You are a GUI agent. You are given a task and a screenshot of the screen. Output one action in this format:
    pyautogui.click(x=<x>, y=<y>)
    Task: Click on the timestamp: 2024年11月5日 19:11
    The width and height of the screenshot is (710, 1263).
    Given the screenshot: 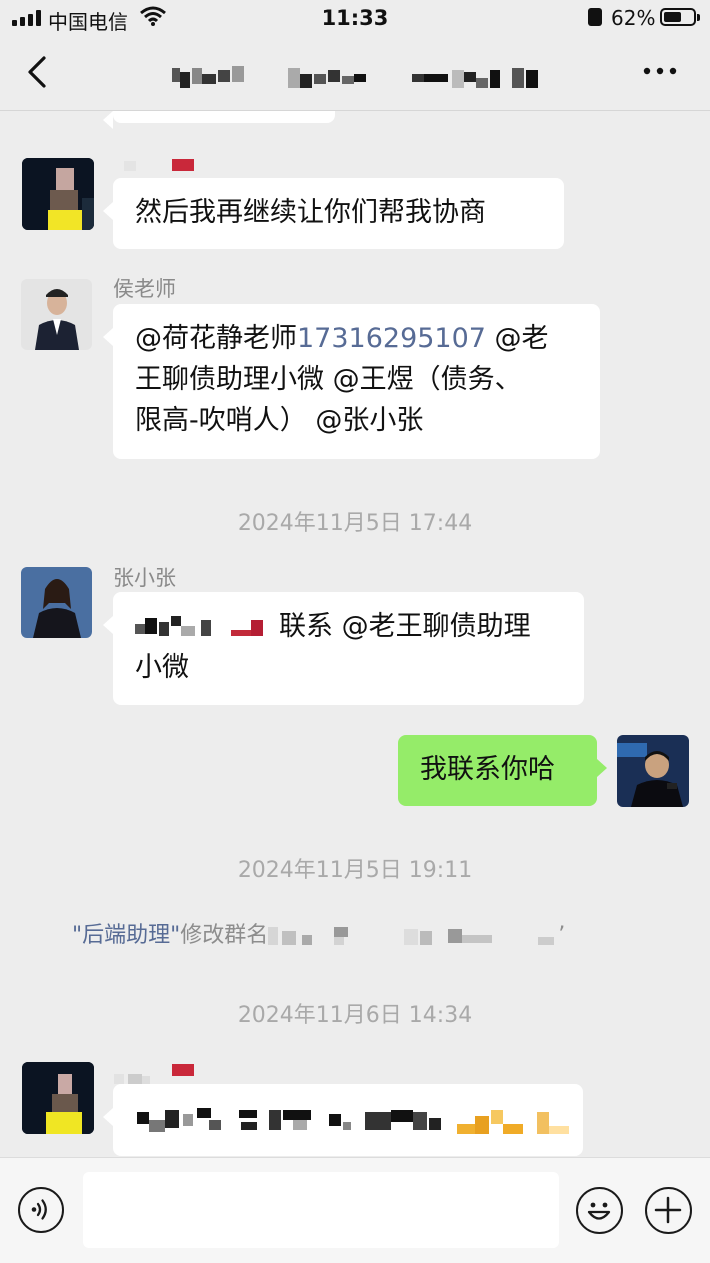 What is the action you would take?
    pyautogui.click(x=355, y=870)
    